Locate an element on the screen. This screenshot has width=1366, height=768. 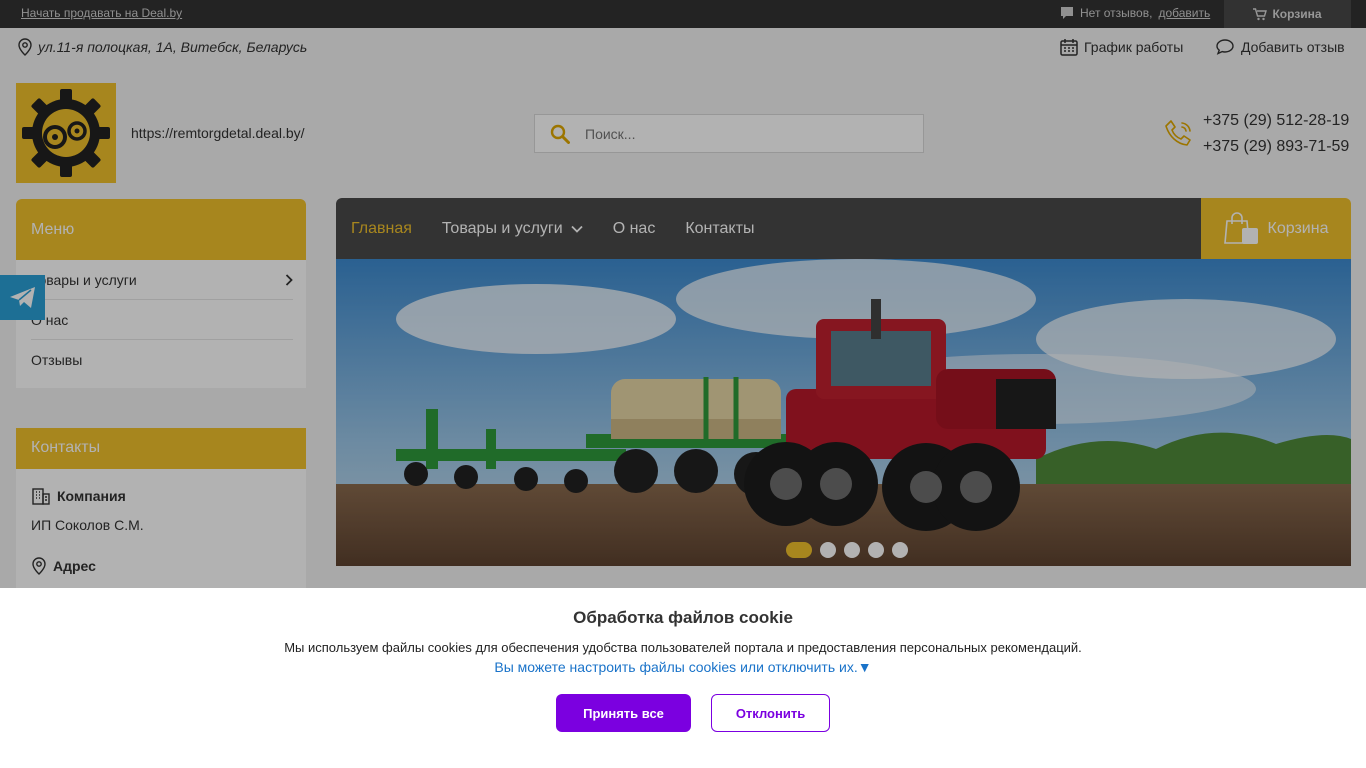
address-bar: ул.11-я полоцкая, 1А, Витебск, Беларусь is located at coordinates (162, 47).